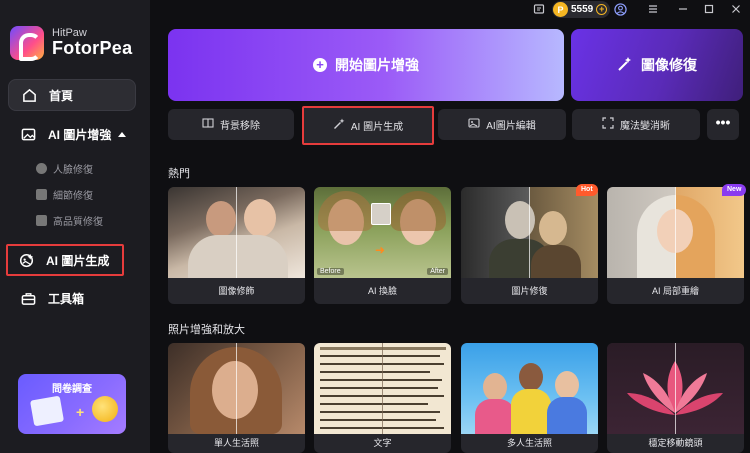  Describe the element at coordinates (206, 330) in the screenshot. I see `section-title-enhance: 照片增強和放大` at that location.